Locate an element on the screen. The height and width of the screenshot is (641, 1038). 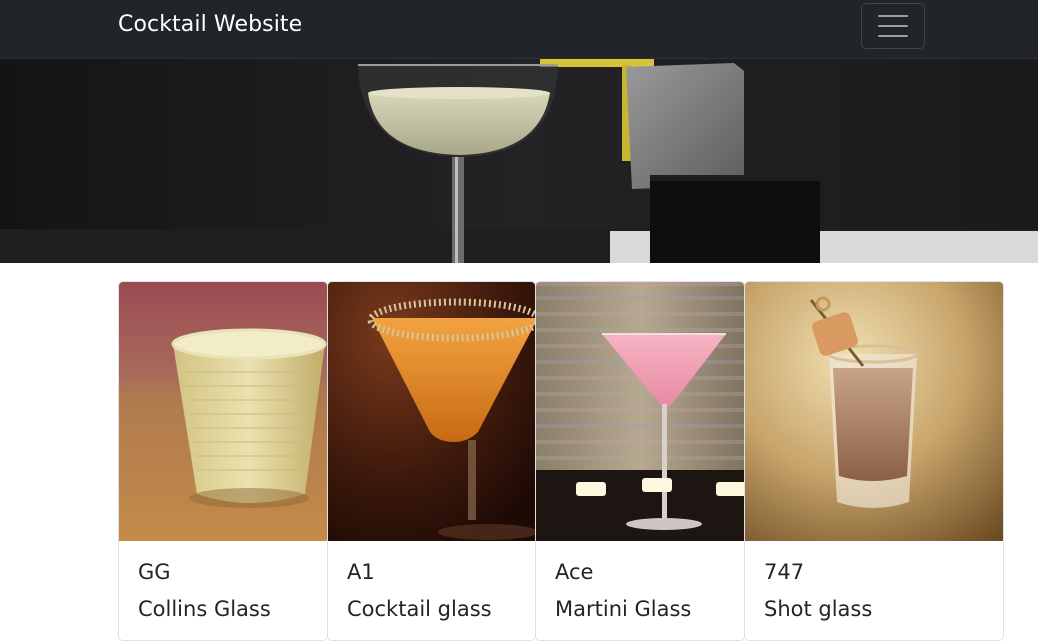
navbar-toggler-button is located at coordinates (893, 26).